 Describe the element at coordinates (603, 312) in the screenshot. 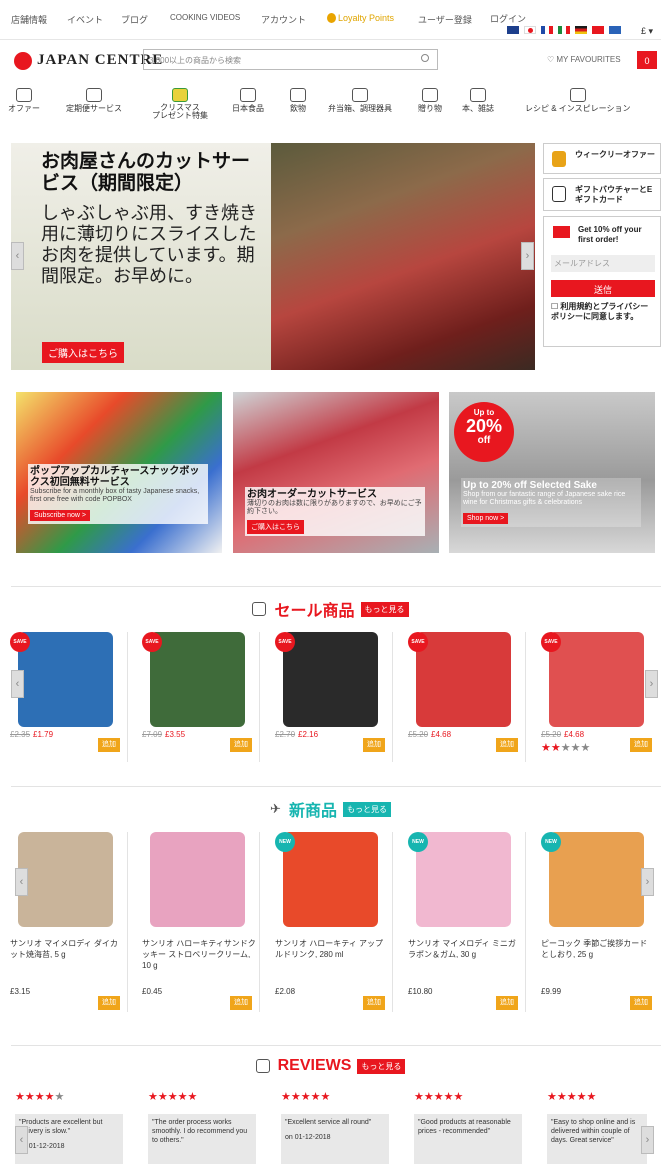

I see `terms-checkbox: ☐ 利用規約とプライバシーポリシーに同意します。` at that location.